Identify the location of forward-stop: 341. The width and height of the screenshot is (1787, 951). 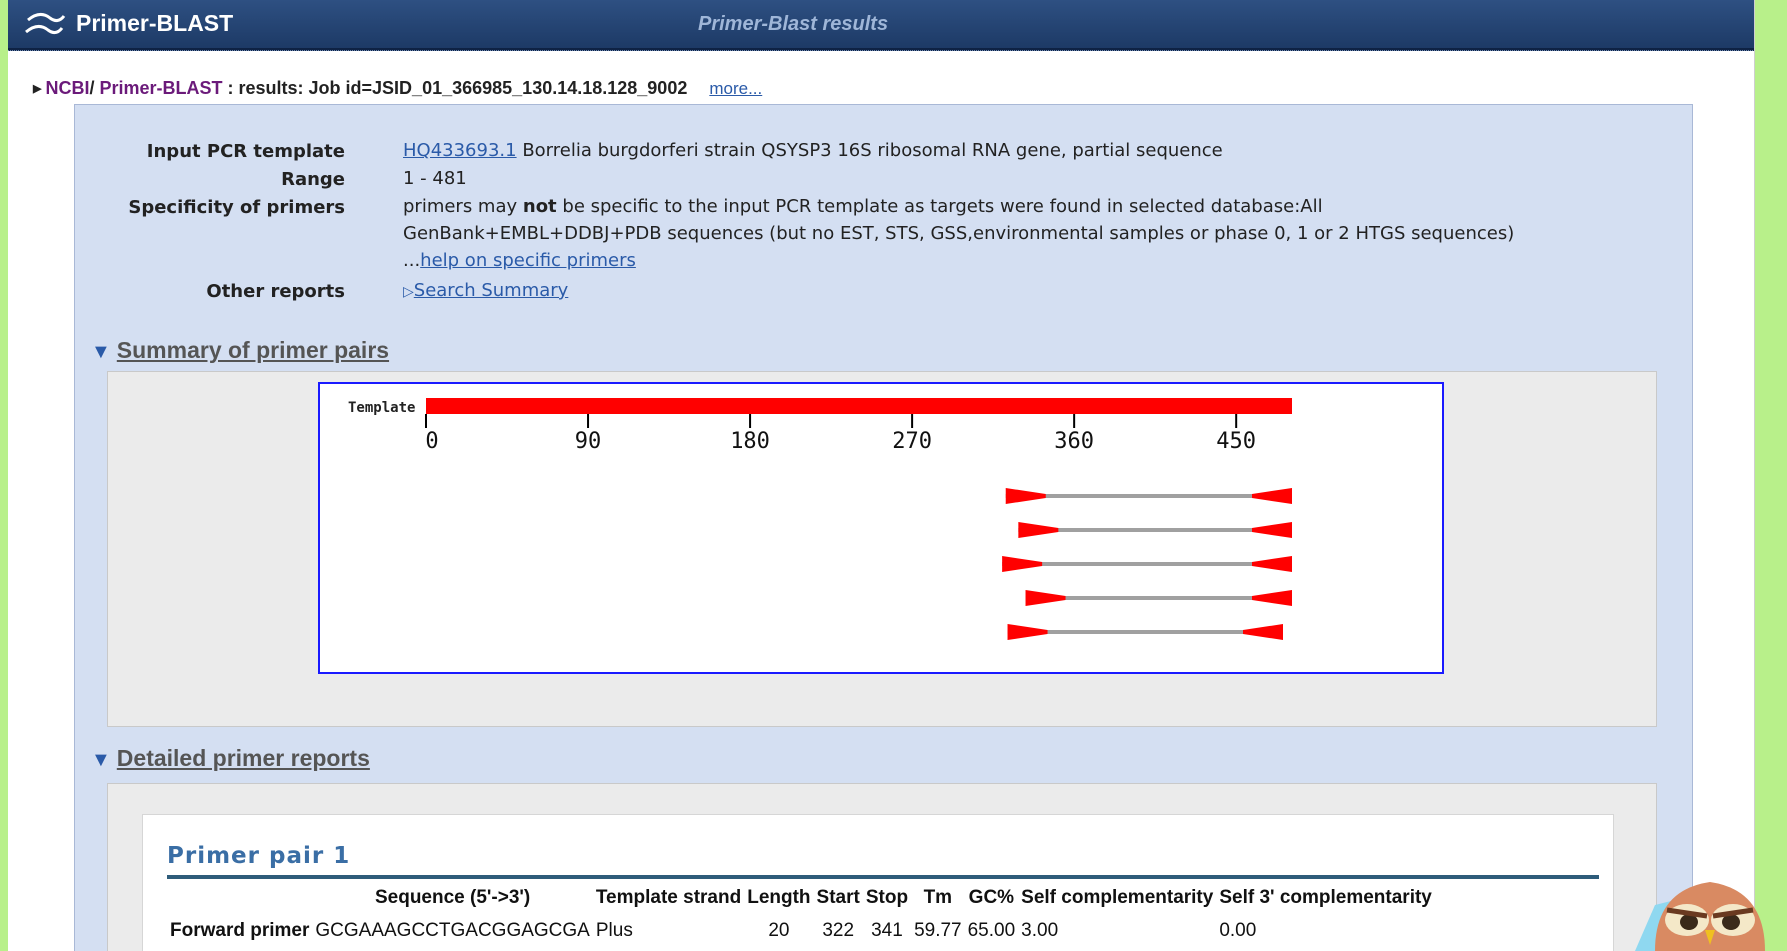
(887, 930).